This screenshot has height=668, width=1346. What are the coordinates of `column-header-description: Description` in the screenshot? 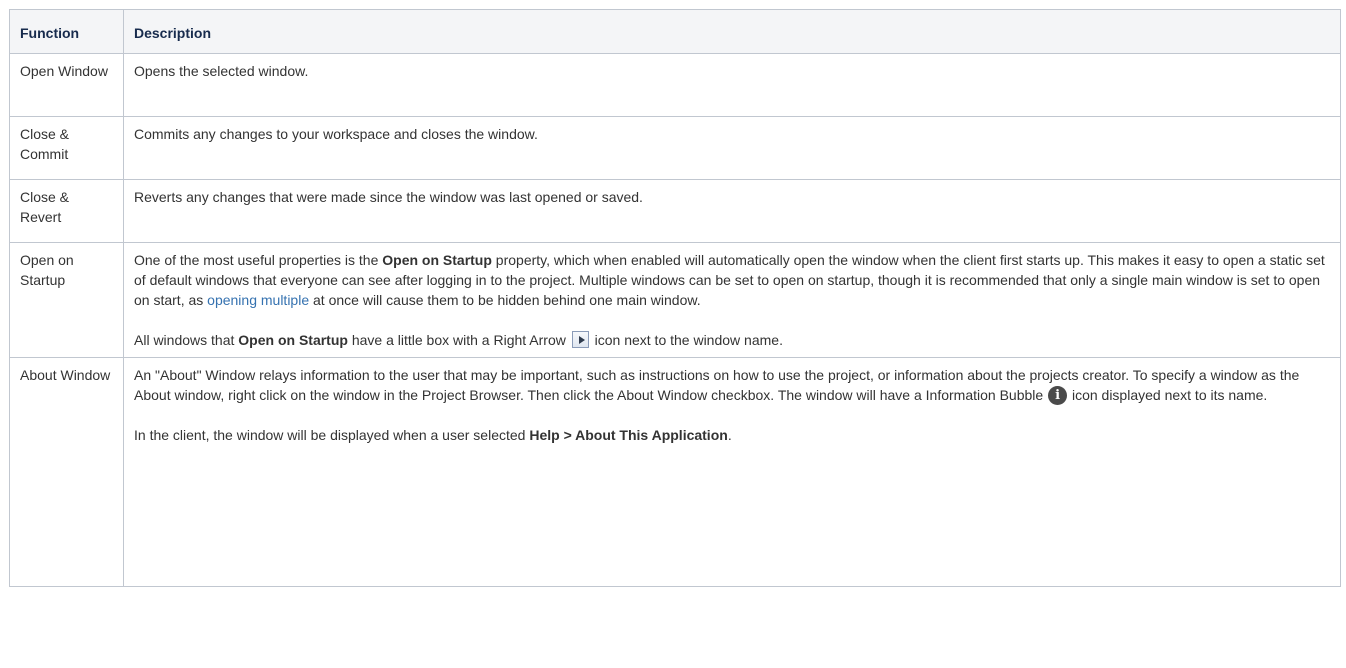 It's located at (732, 31).